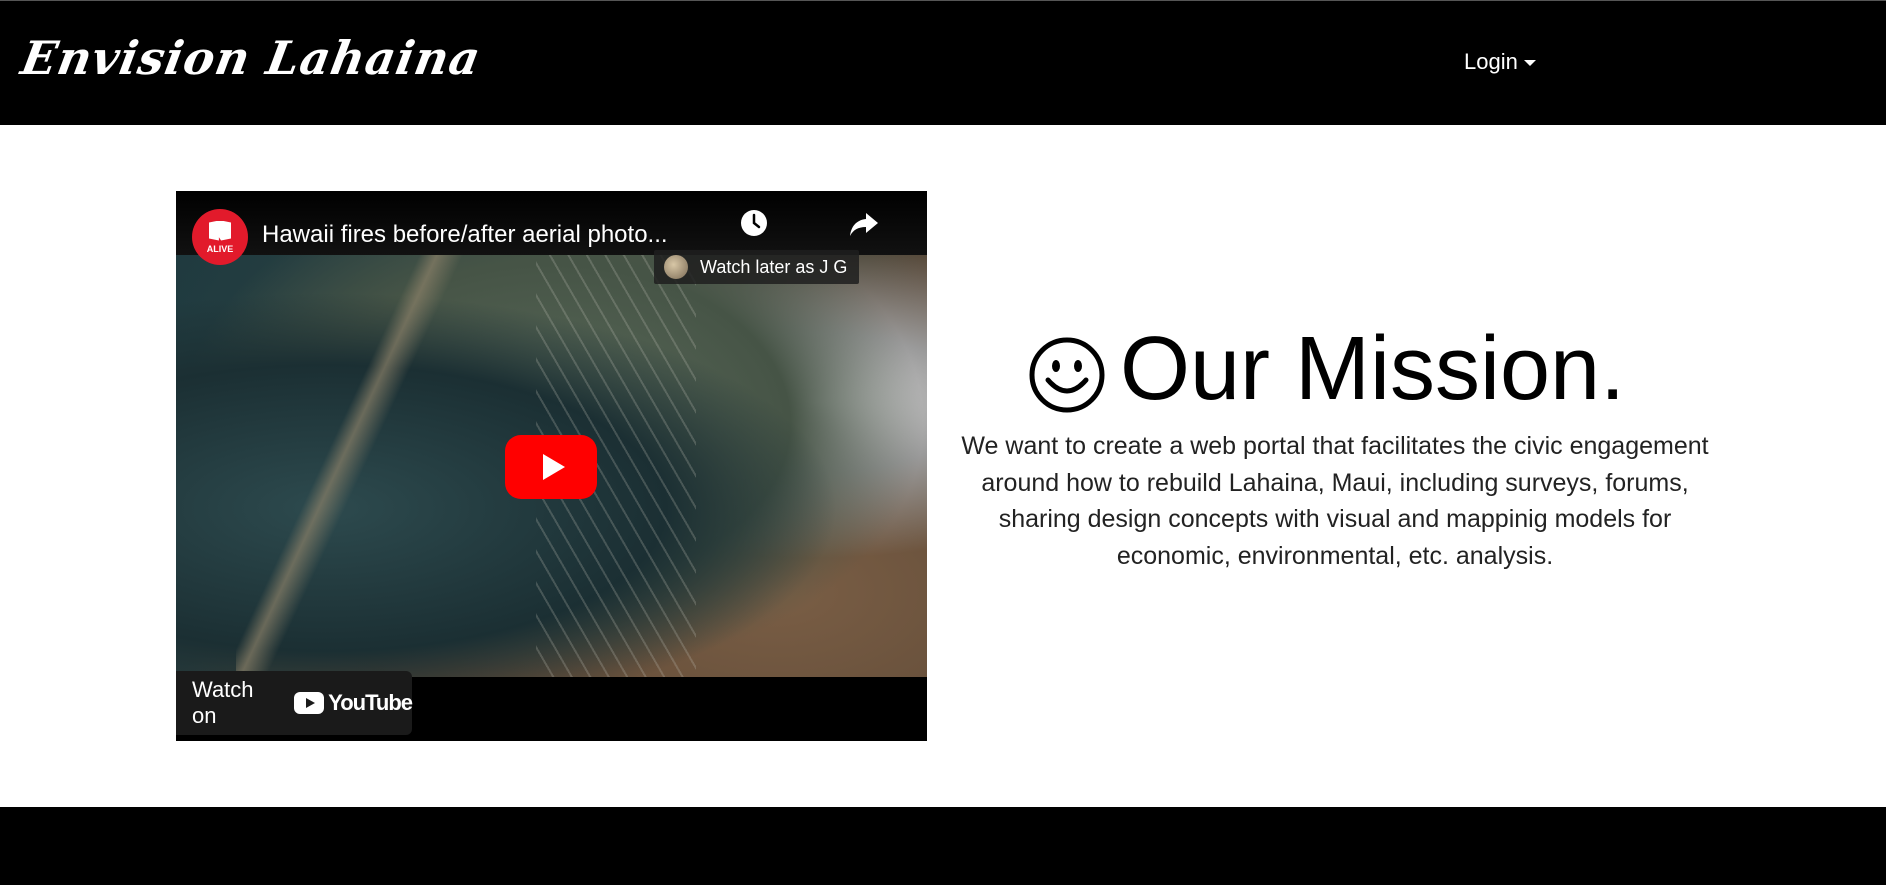 This screenshot has height=885, width=1886. Describe the element at coordinates (220, 230) in the screenshot. I see `channel-logo-icon` at that location.